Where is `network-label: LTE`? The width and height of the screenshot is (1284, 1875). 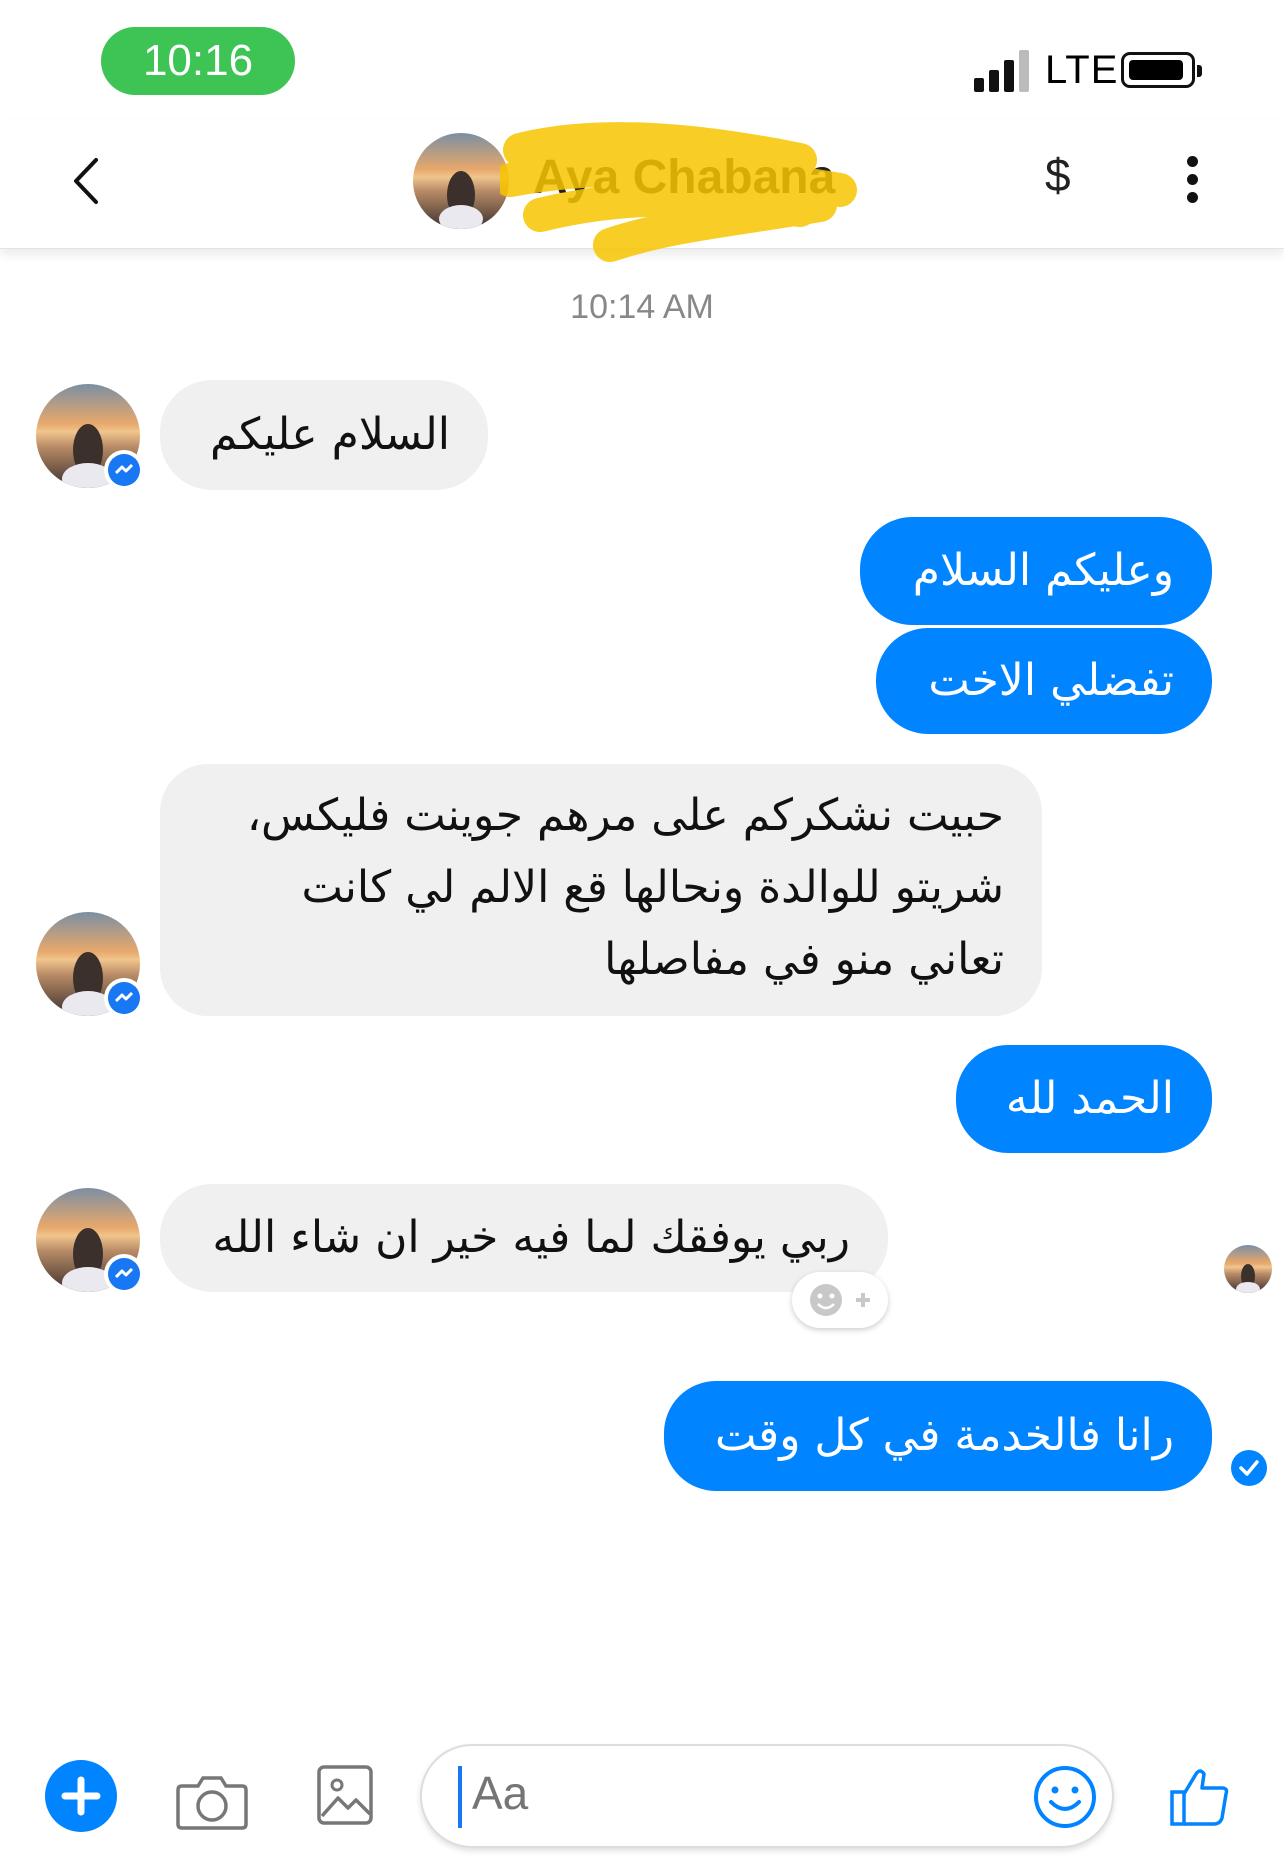
network-label: LTE is located at coordinates (1082, 70).